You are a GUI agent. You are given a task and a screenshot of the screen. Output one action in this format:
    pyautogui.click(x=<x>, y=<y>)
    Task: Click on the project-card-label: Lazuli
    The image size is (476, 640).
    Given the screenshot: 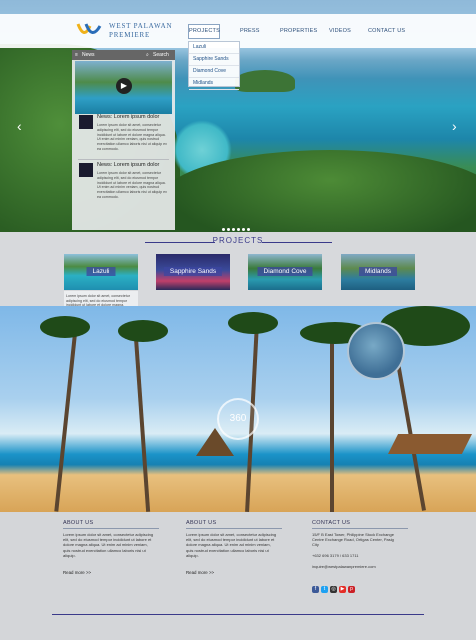 What is the action you would take?
    pyautogui.click(x=101, y=271)
    